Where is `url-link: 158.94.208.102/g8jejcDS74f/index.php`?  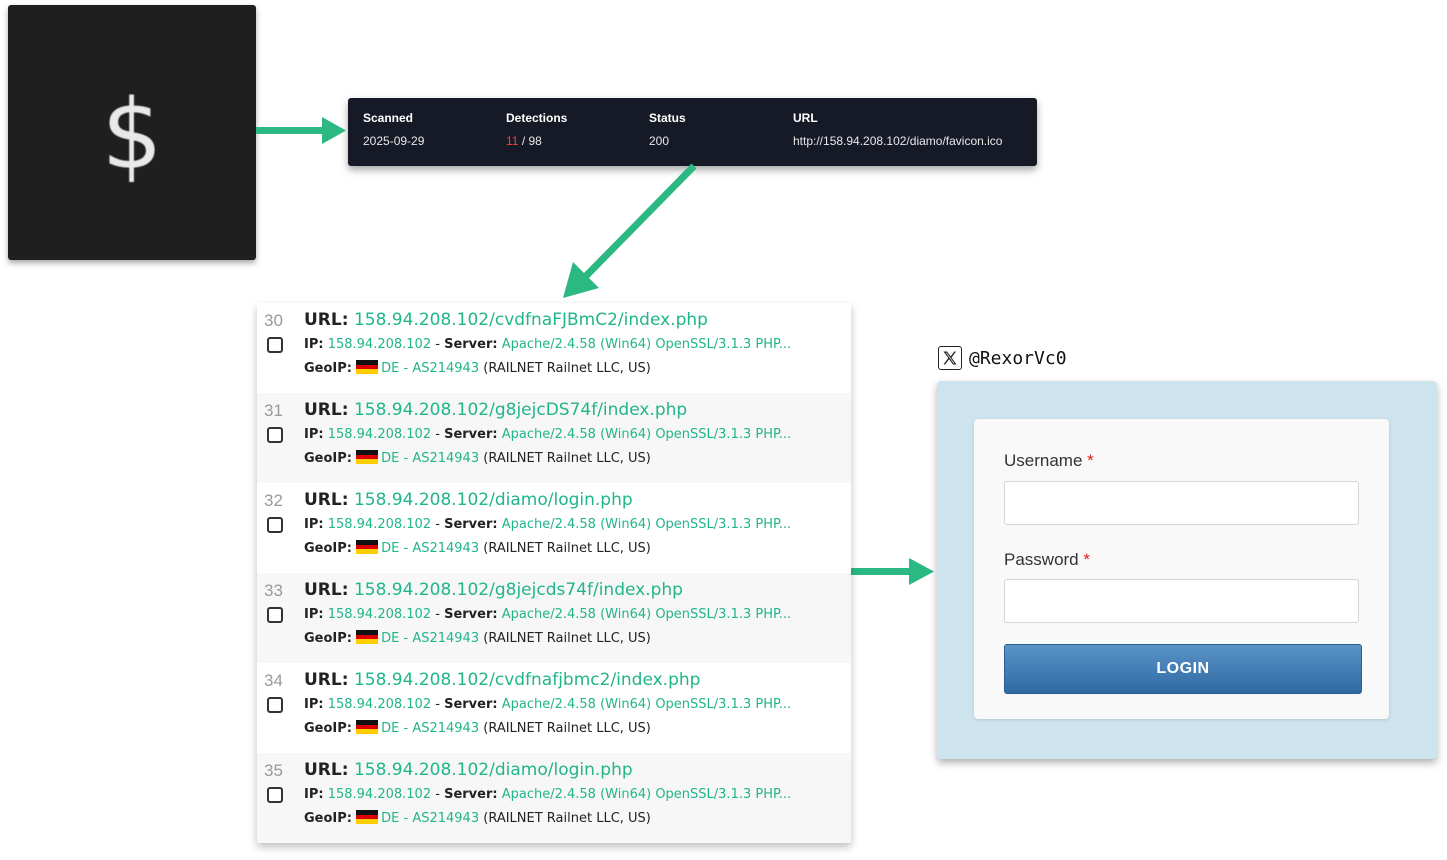
url-link: 158.94.208.102/g8jejcDS74f/index.php is located at coordinates (520, 410).